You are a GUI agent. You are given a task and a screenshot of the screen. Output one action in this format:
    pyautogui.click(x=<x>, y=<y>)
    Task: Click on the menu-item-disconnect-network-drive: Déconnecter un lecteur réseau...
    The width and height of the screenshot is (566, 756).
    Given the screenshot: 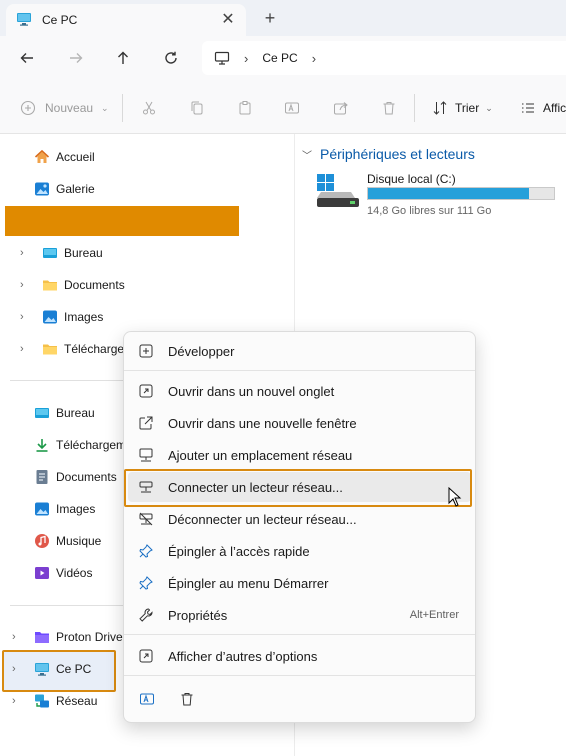 What is the action you would take?
    pyautogui.click(x=299, y=519)
    